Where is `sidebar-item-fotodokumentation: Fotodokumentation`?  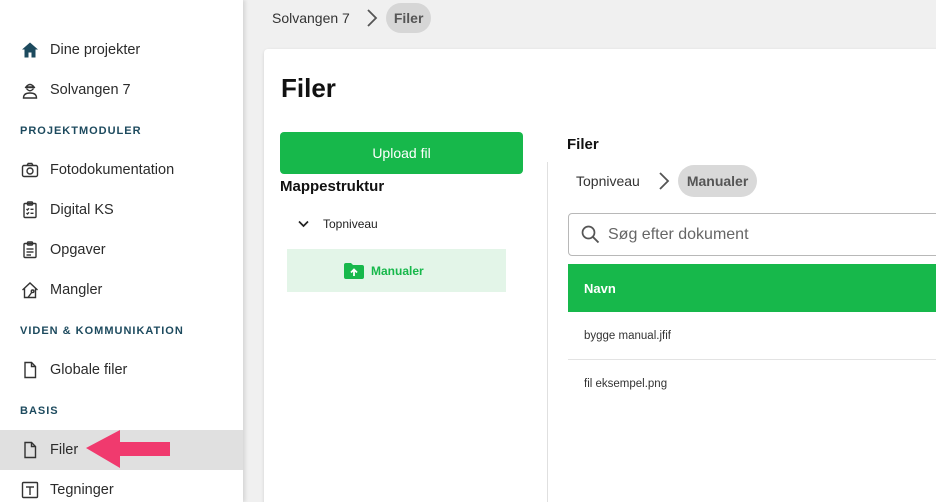
sidebar-item-fotodokumentation: Fotodokumentation is located at coordinates (121, 170).